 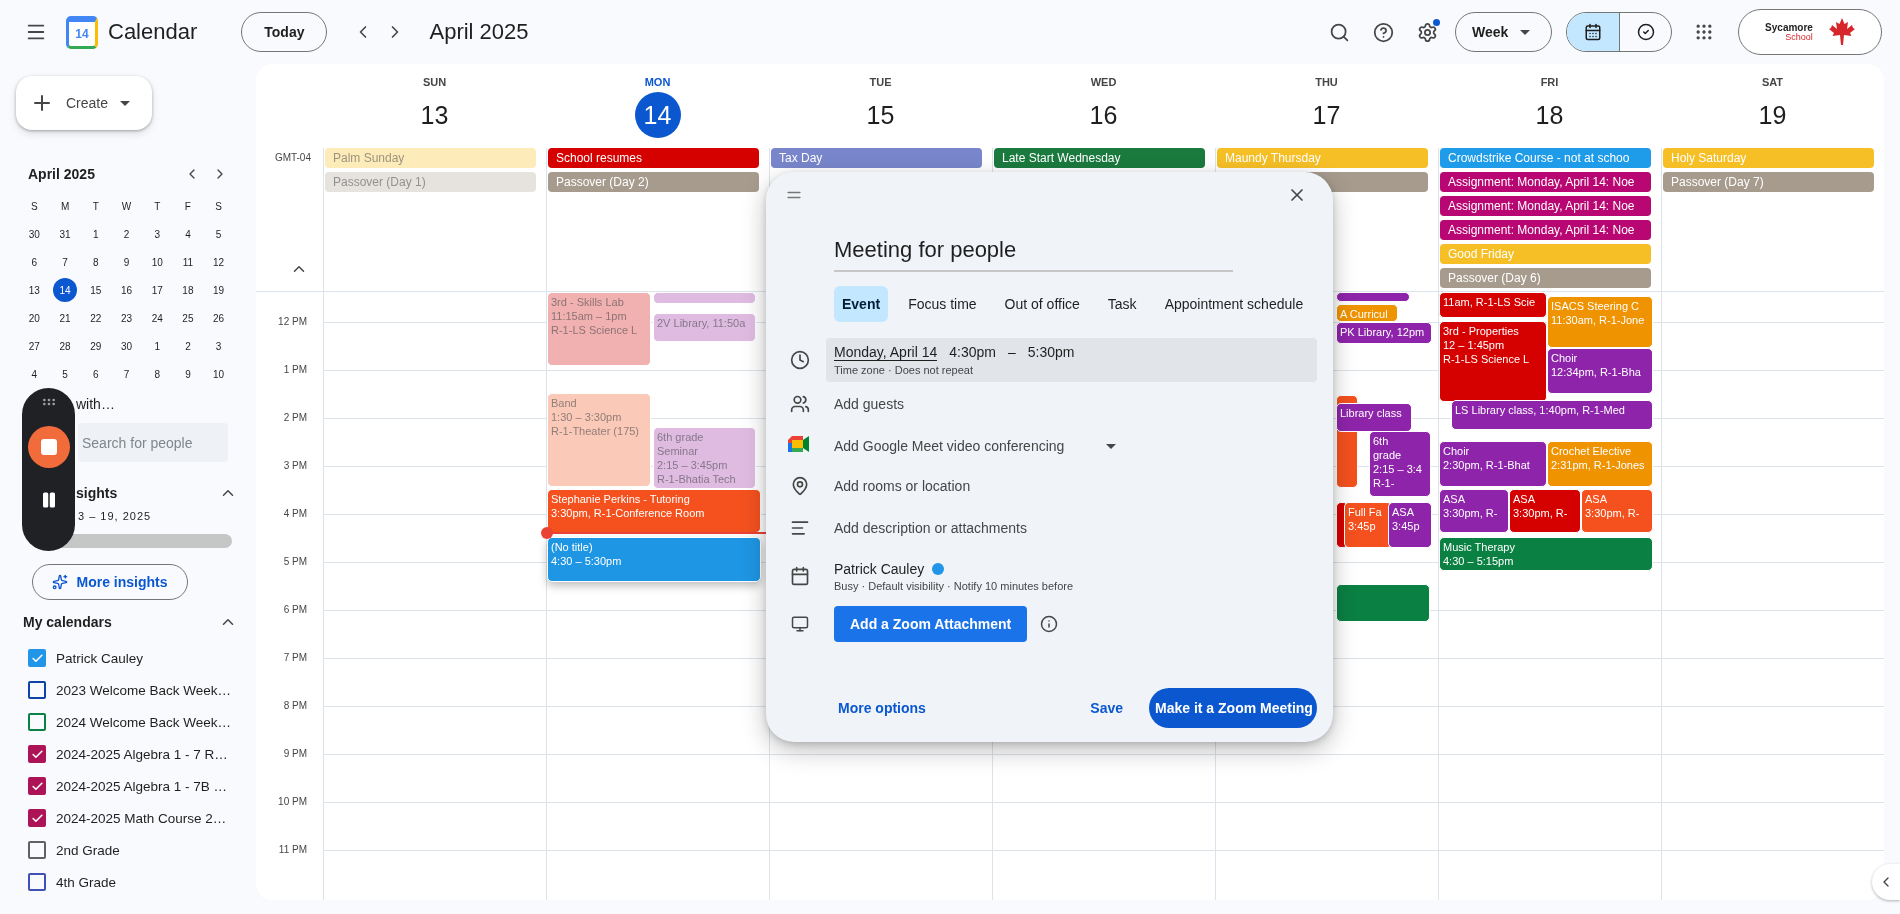 I want to click on mini-calendar-day: 15, so click(x=95, y=290).